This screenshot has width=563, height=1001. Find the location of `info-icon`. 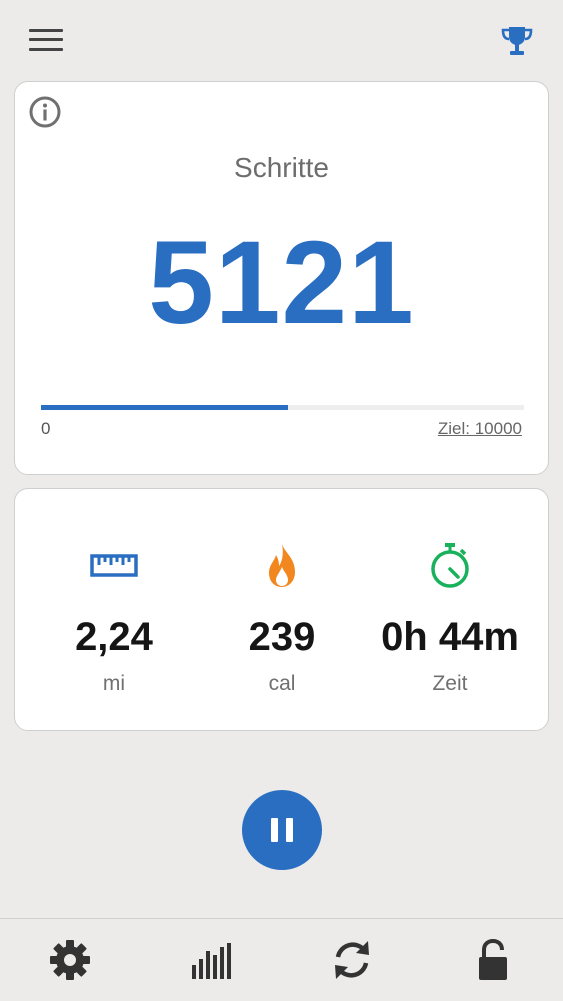

info-icon is located at coordinates (45, 112).